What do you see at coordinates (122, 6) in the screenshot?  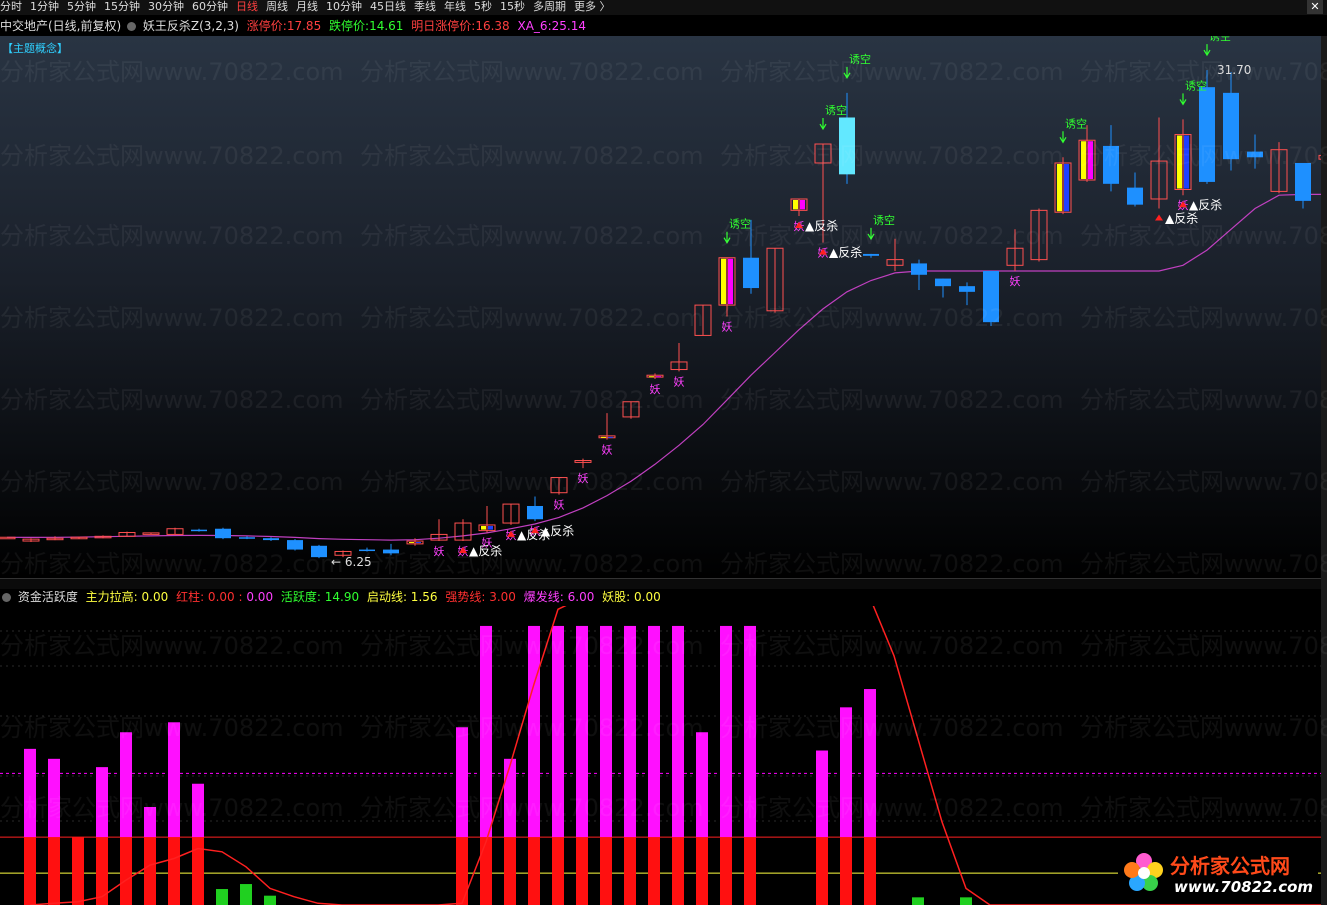 I see `period-tab-3: 15分钟` at bounding box center [122, 6].